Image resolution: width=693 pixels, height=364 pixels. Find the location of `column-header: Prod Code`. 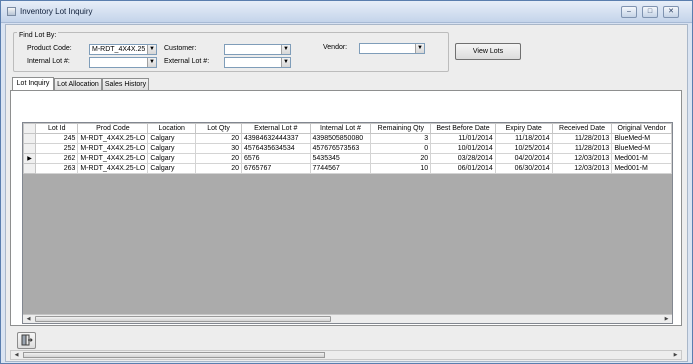

column-header: Prod Code is located at coordinates (113, 128).